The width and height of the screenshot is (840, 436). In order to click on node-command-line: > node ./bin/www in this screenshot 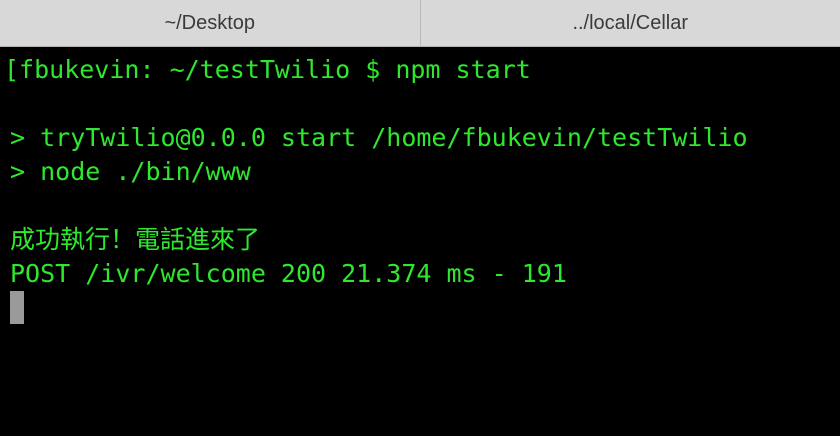, I will do `click(130, 171)`.